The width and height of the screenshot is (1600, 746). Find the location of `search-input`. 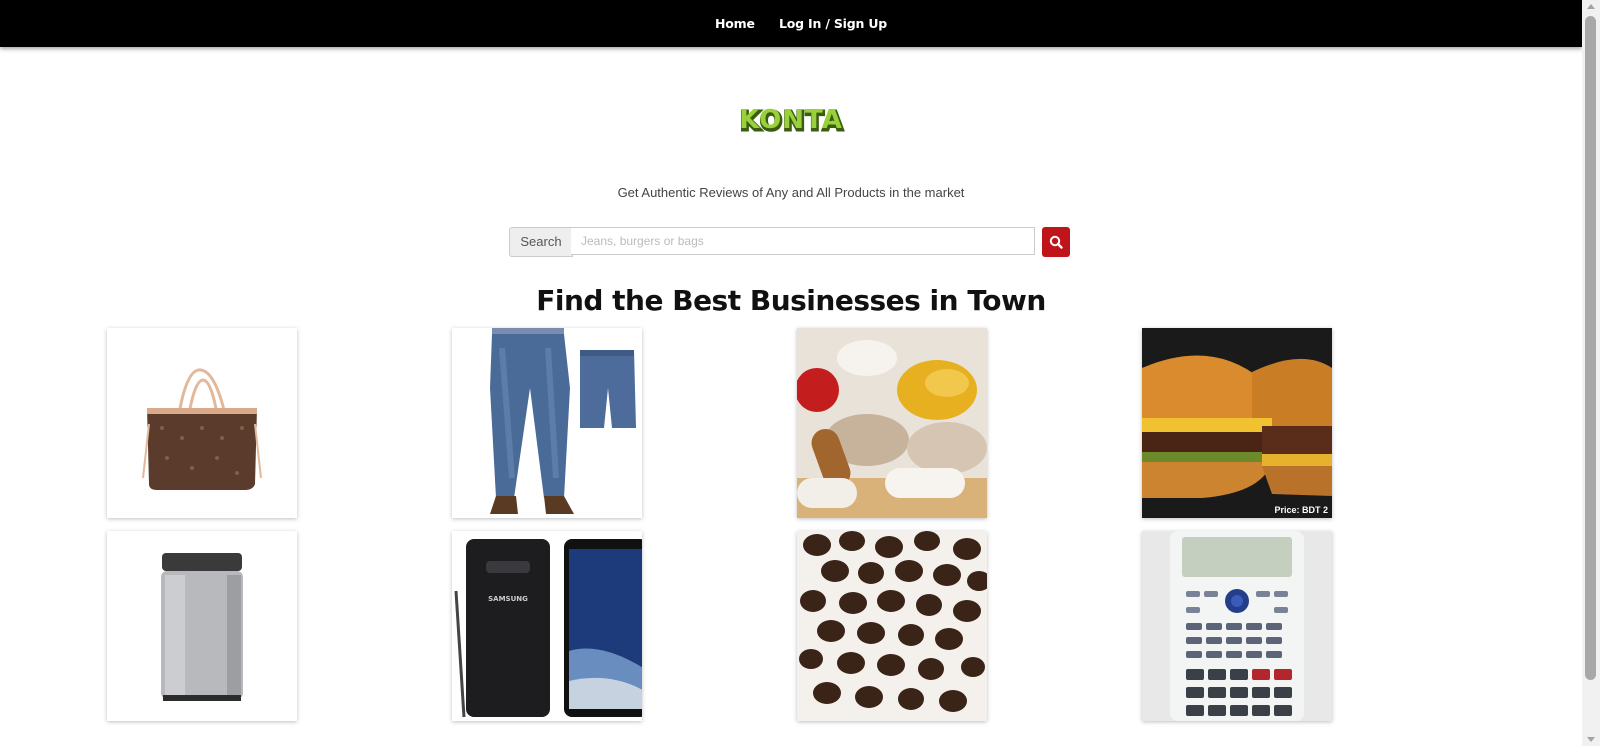

search-input is located at coordinates (803, 241).